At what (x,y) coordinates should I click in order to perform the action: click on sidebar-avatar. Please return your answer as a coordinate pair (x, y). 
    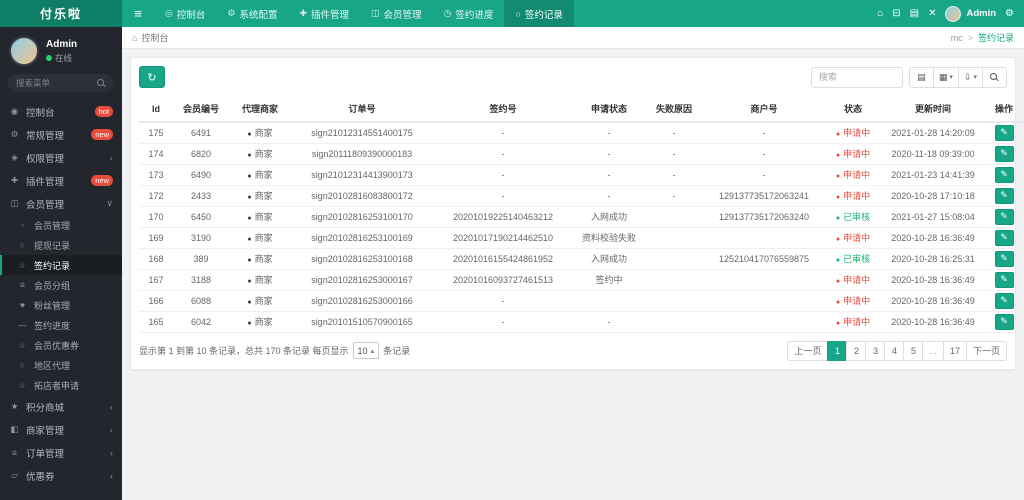
    Looking at the image, I should click on (24, 51).